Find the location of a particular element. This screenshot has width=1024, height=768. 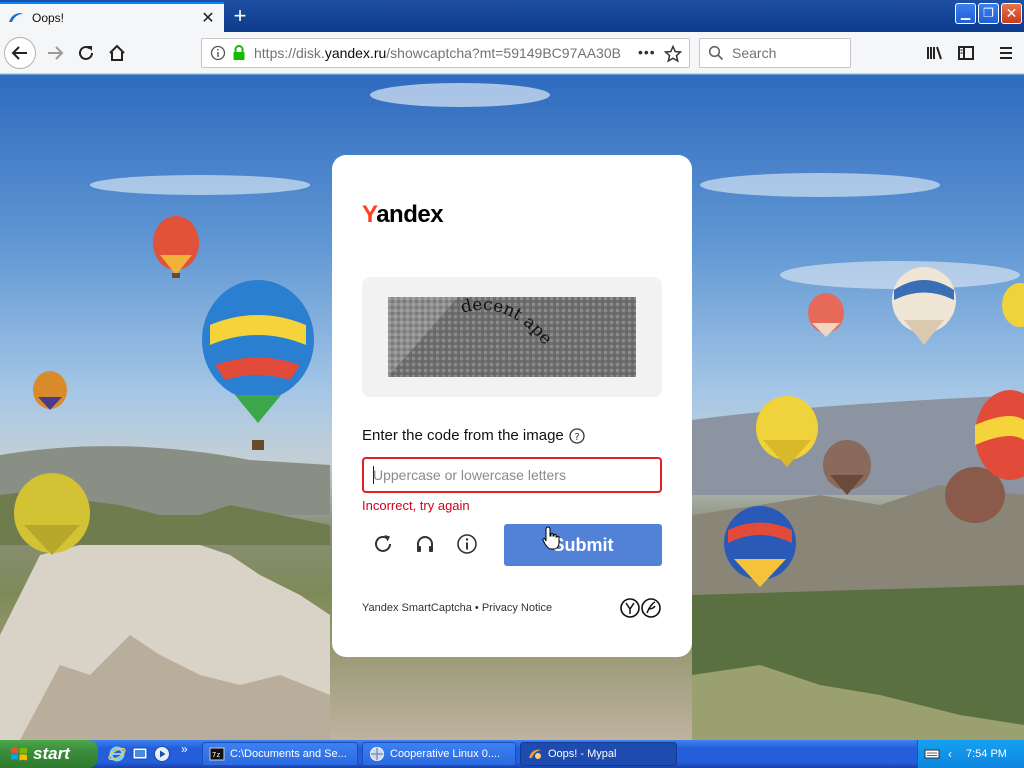

home-icon is located at coordinates (117, 52).